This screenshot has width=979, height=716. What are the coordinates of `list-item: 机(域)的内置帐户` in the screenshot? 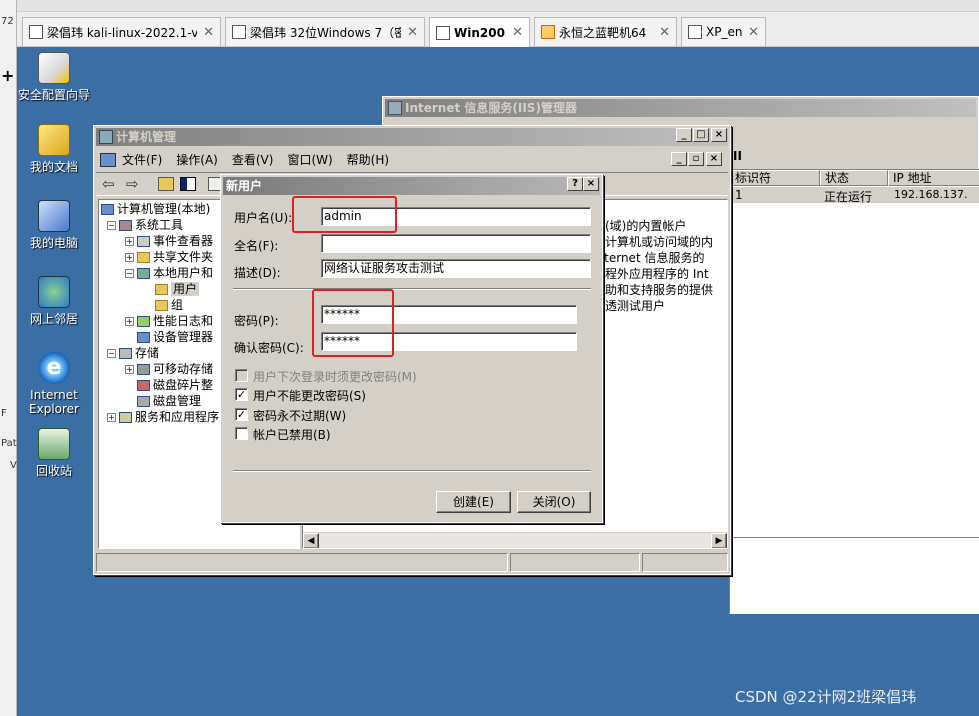 It's located at (660, 226).